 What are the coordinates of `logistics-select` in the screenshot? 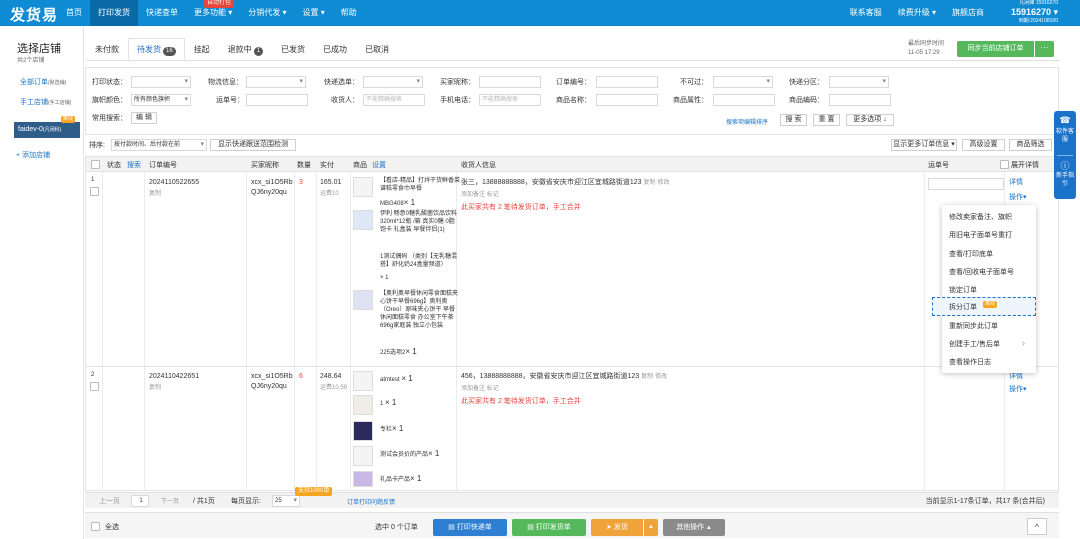 It's located at (276, 82).